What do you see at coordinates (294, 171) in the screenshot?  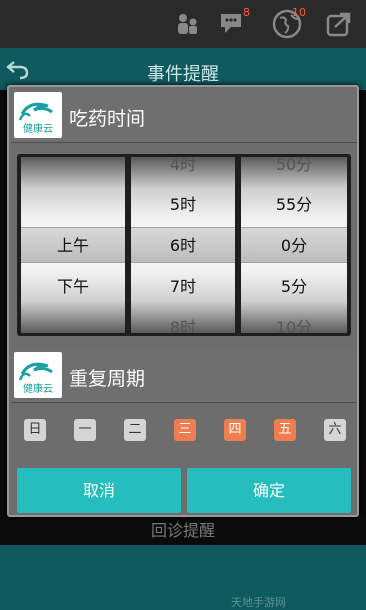 I see `picker-item-minute: 50分` at bounding box center [294, 171].